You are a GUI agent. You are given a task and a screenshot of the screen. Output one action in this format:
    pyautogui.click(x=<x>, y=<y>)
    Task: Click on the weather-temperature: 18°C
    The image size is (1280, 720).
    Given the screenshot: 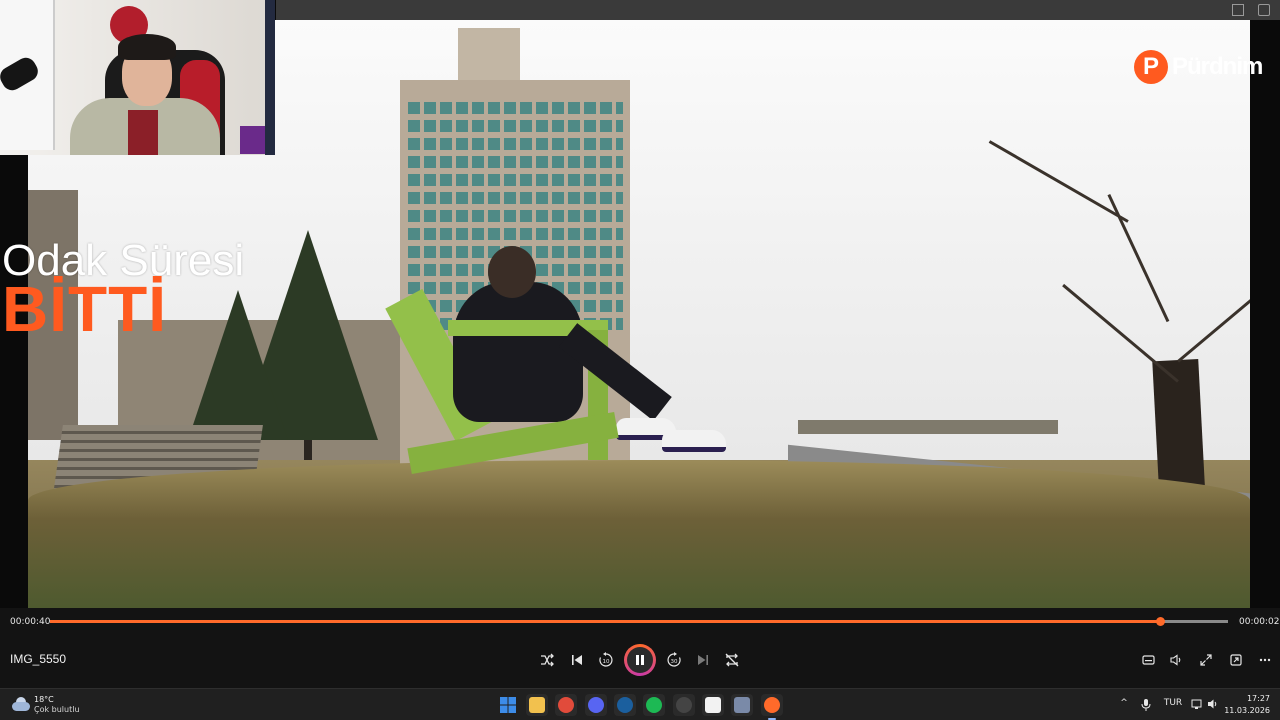 What is the action you would take?
    pyautogui.click(x=44, y=699)
    